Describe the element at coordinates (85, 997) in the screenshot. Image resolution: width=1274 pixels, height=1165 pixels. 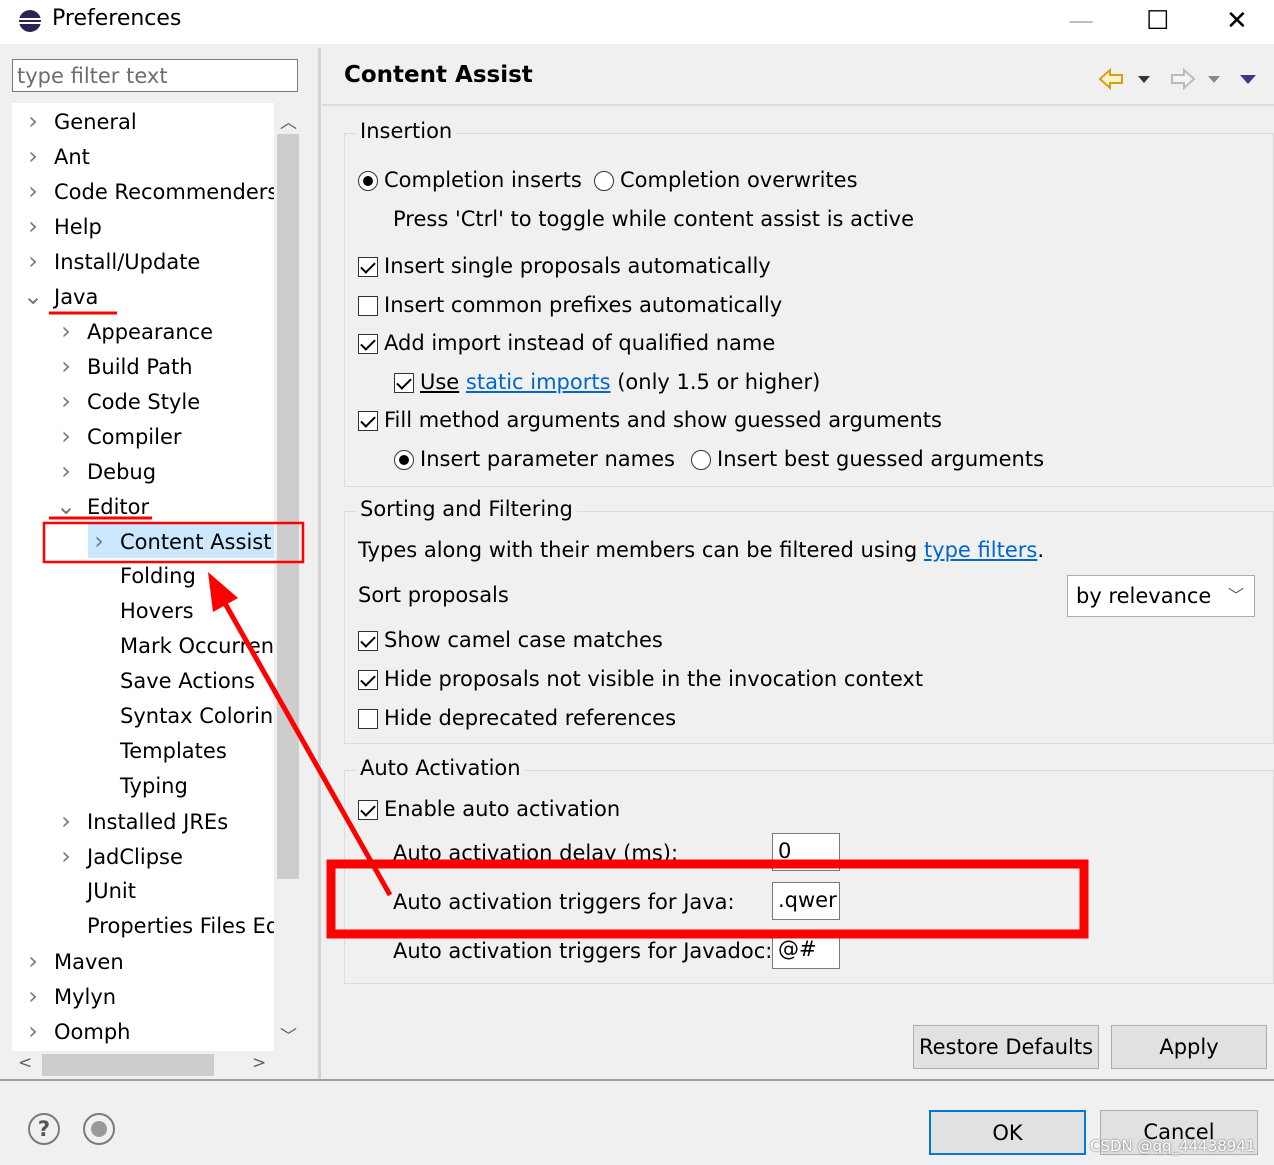
I see `tree-item-label: Mylyn` at that location.